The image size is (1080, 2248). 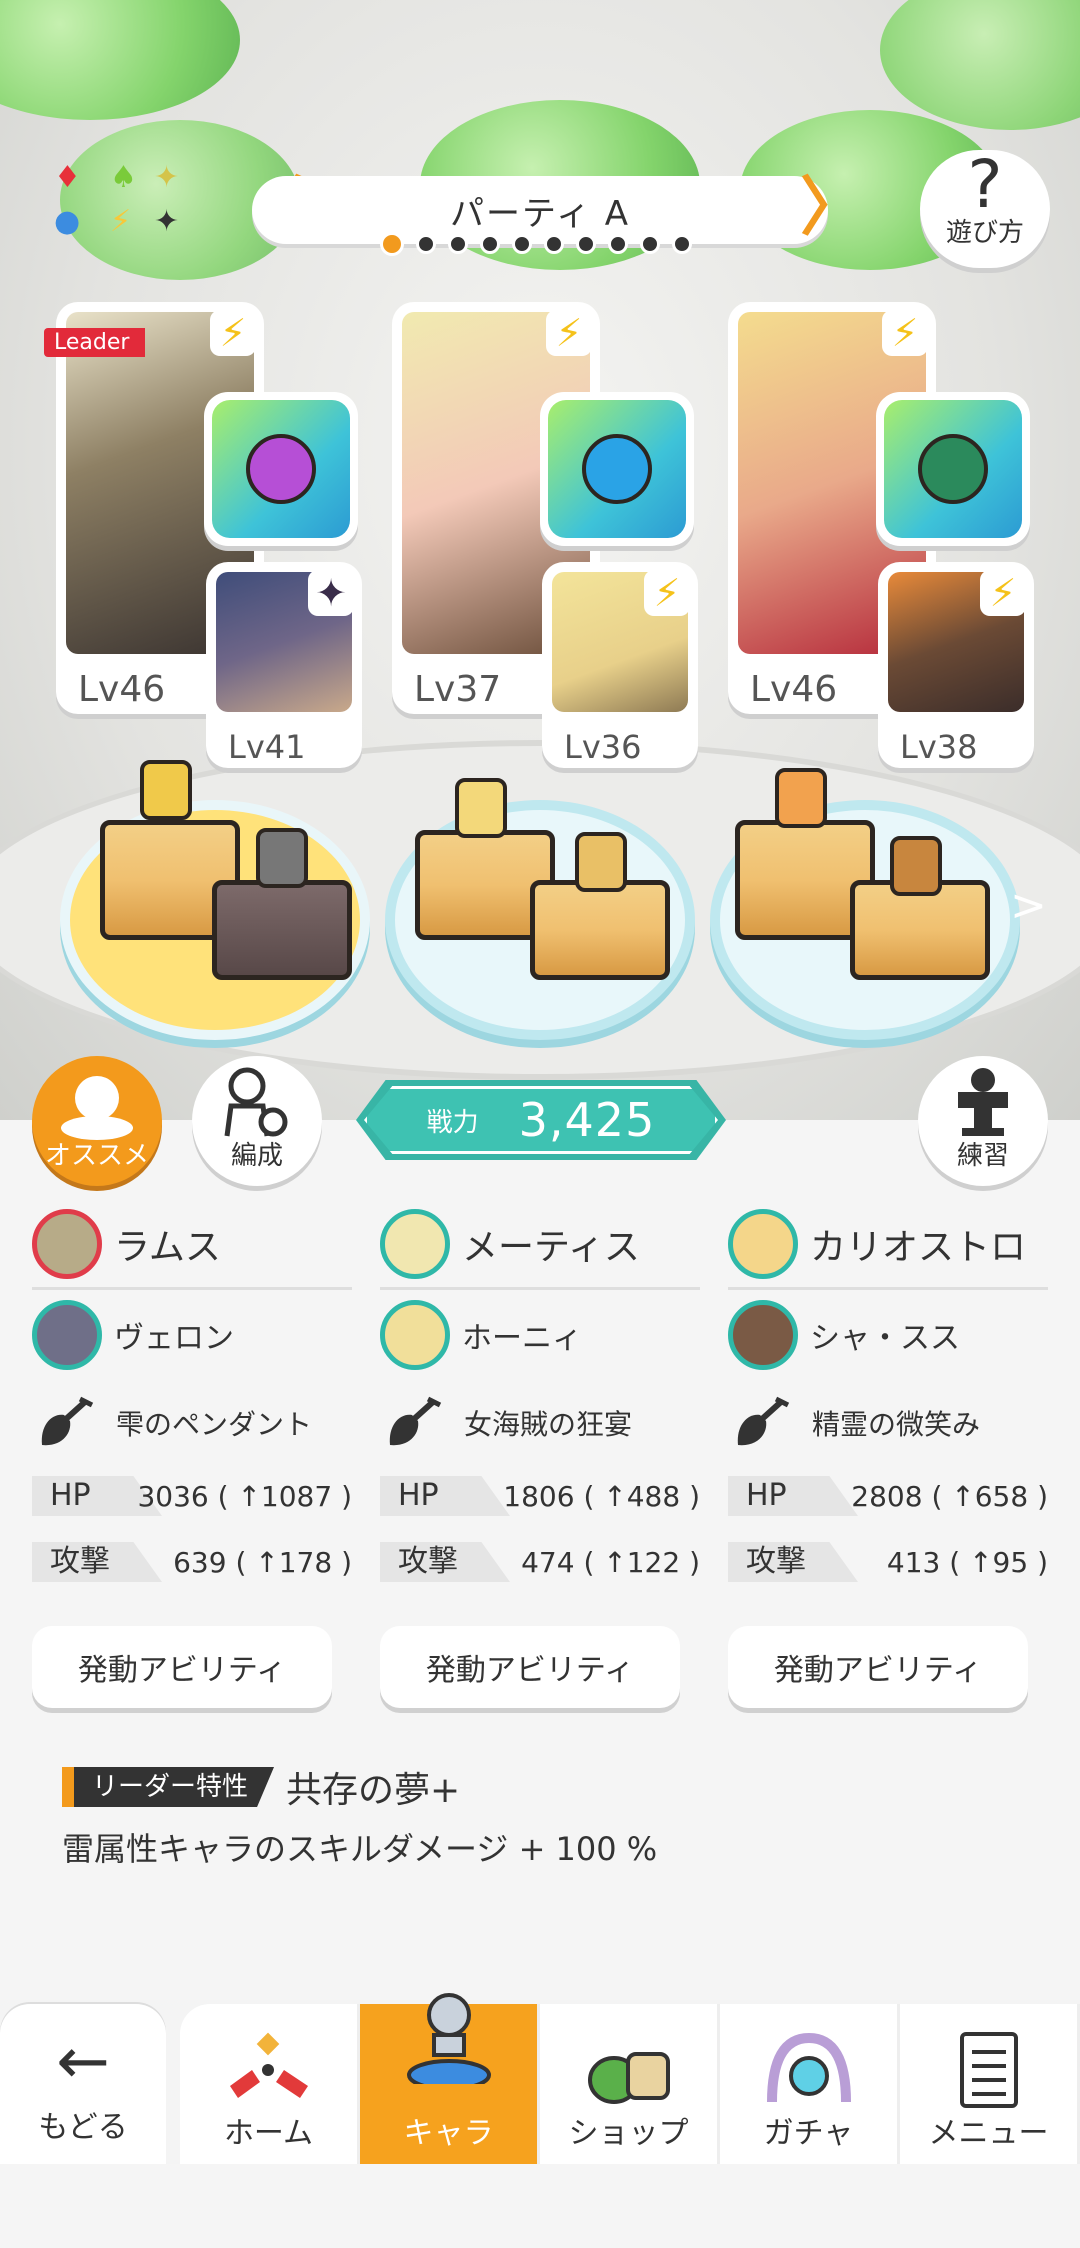 What do you see at coordinates (808, 2133) in the screenshot?
I see `tab-label: ガチャ` at bounding box center [808, 2133].